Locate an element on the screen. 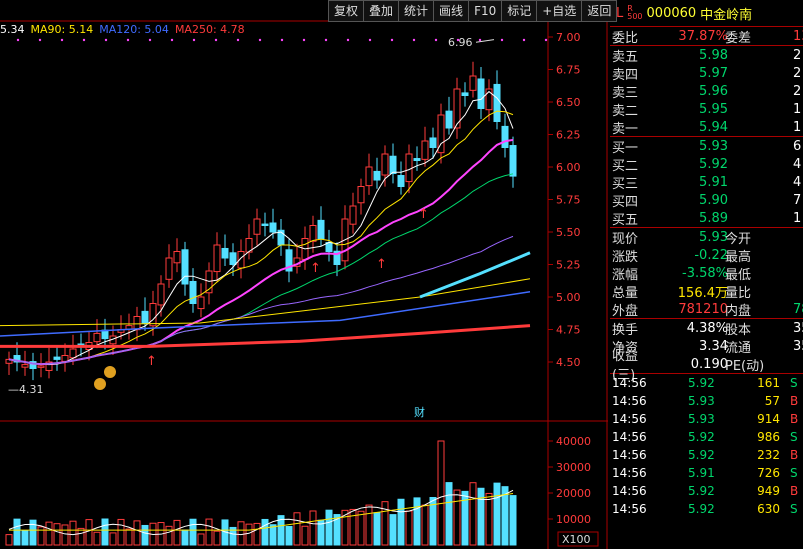 The width and height of the screenshot is (803, 549). ma120-line is located at coordinates (265, 314).